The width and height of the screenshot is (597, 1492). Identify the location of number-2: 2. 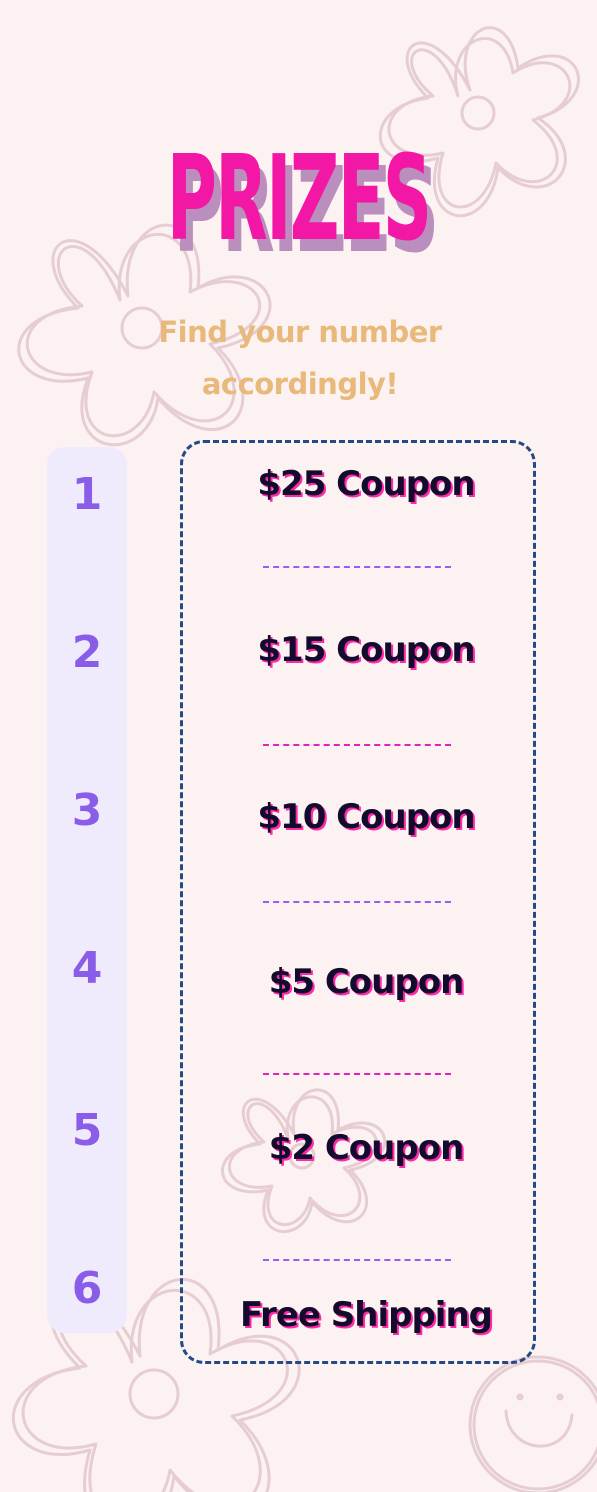
(87, 652).